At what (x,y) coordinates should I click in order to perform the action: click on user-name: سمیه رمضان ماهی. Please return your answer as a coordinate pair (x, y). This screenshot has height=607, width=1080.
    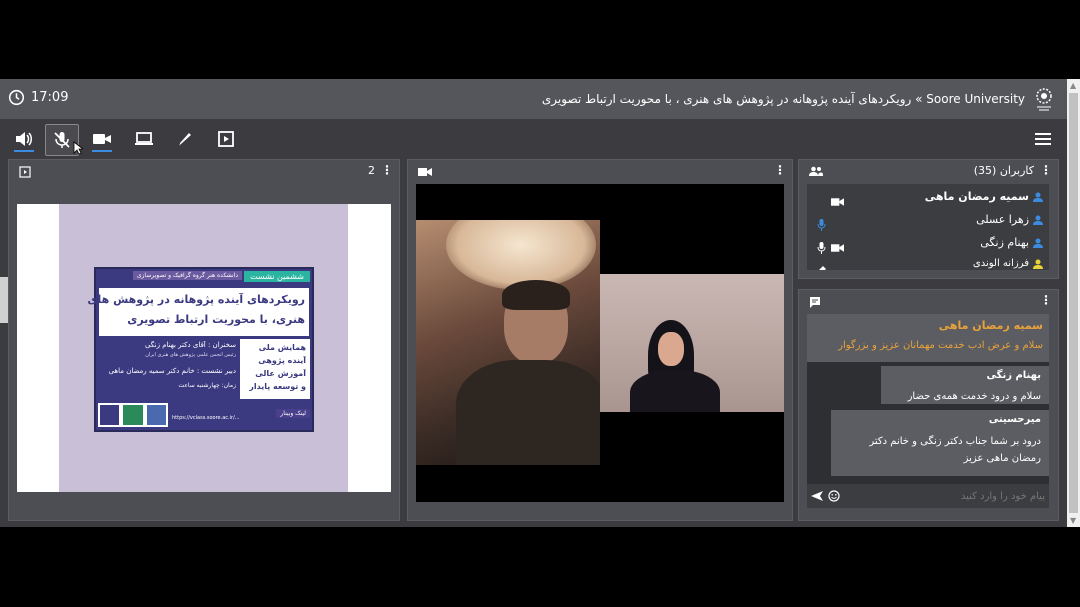
    Looking at the image, I should click on (976, 196).